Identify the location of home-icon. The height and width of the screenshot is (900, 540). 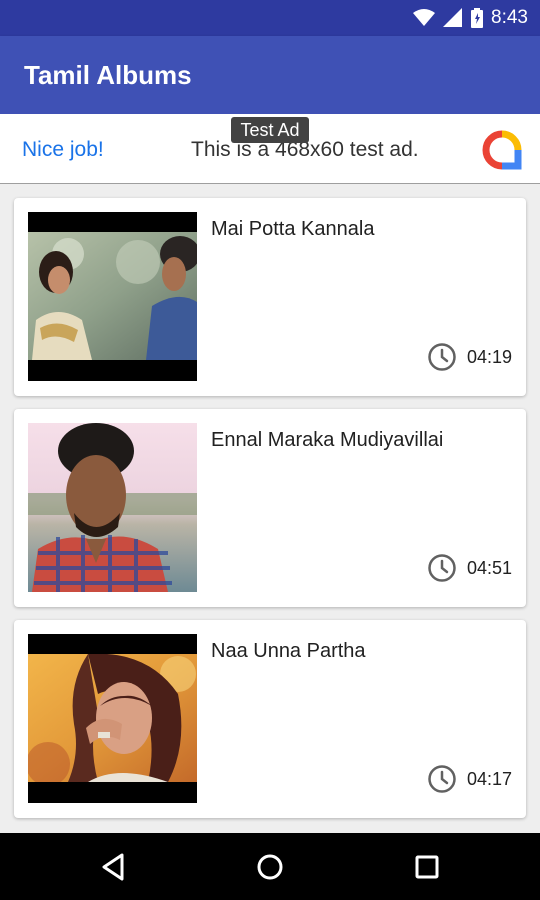
(270, 867).